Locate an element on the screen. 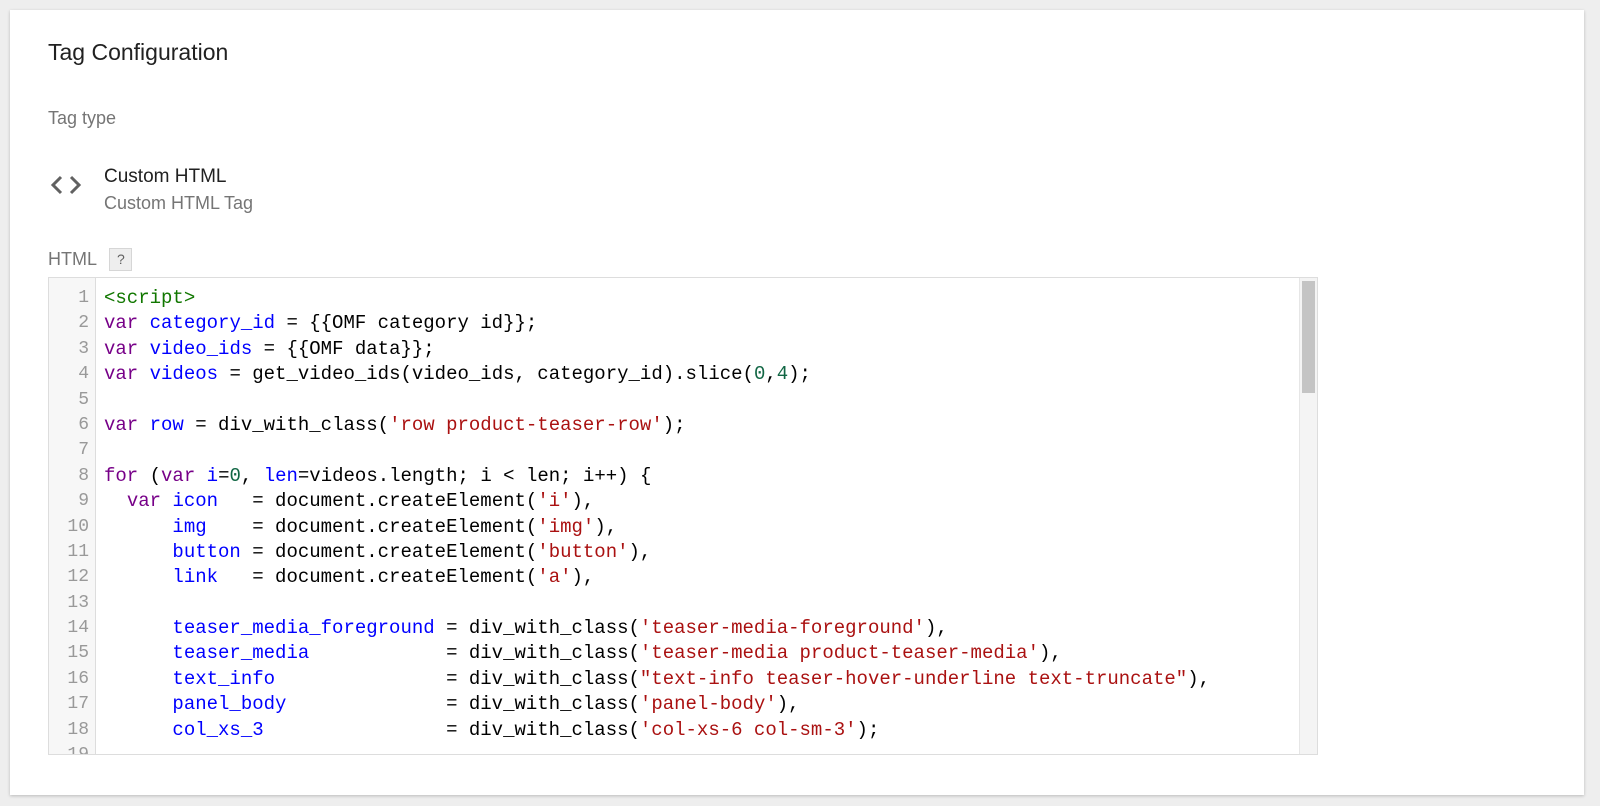 The width and height of the screenshot is (1600, 806). line-number: 4 is located at coordinates (83, 374).